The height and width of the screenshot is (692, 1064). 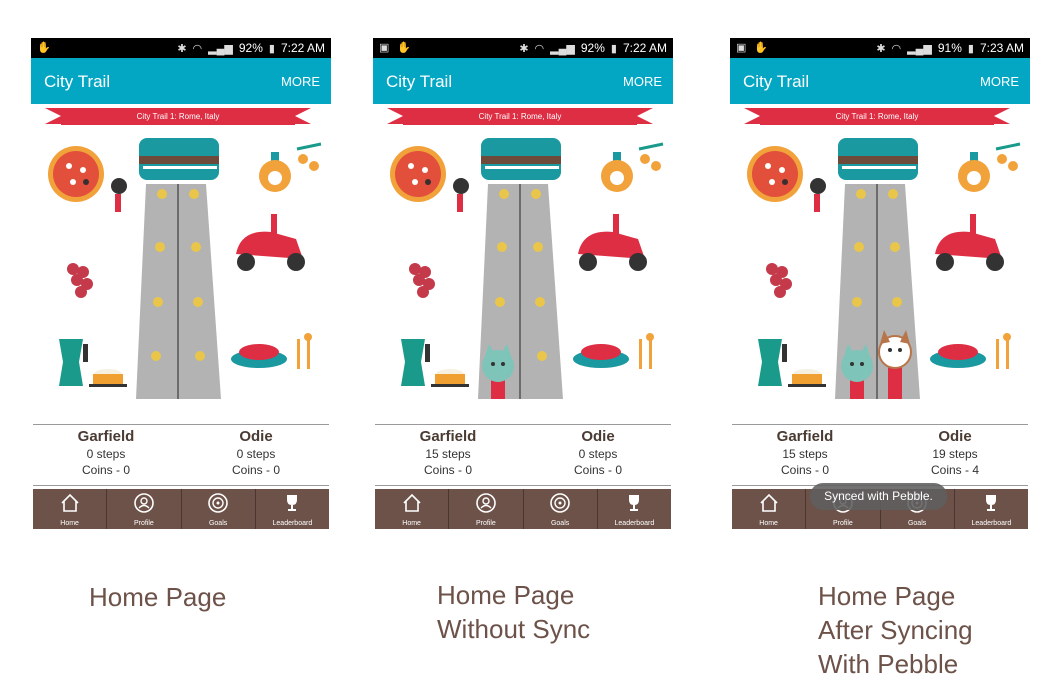 I want to click on player-card-odie: Odie 19 steps Coins - 4, so click(x=955, y=451).